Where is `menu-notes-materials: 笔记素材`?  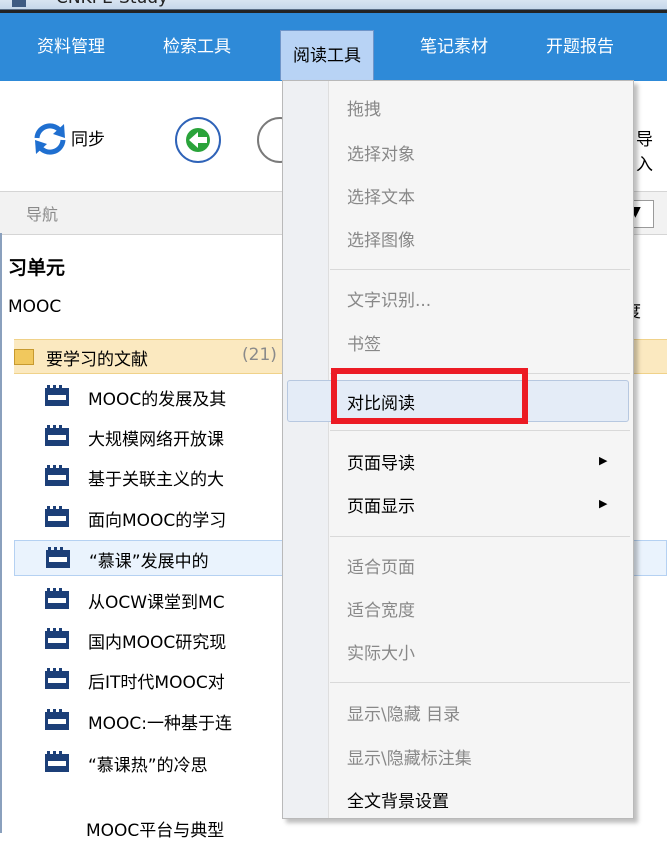
menu-notes-materials: 笔记素材 is located at coordinates (454, 47).